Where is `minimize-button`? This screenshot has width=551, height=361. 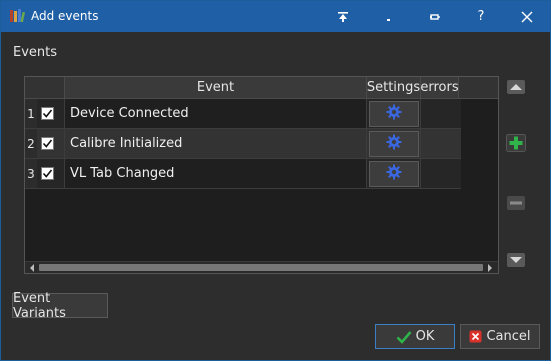 minimize-button is located at coordinates (389, 16).